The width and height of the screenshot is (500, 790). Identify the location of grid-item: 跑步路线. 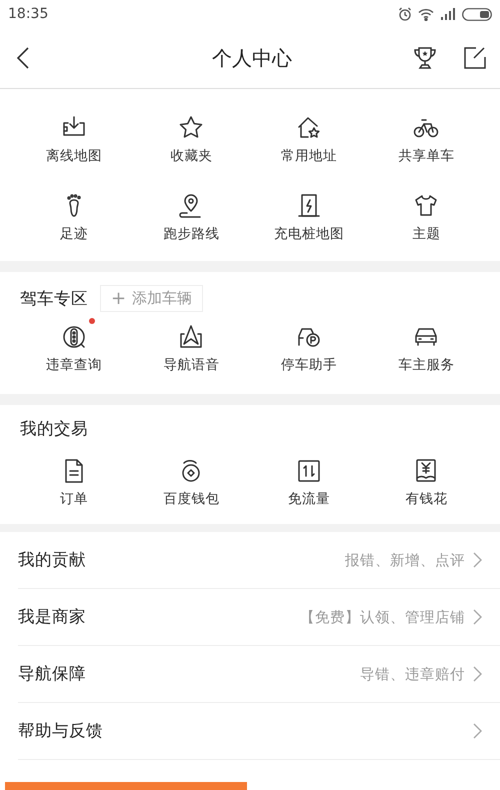
(191, 214).